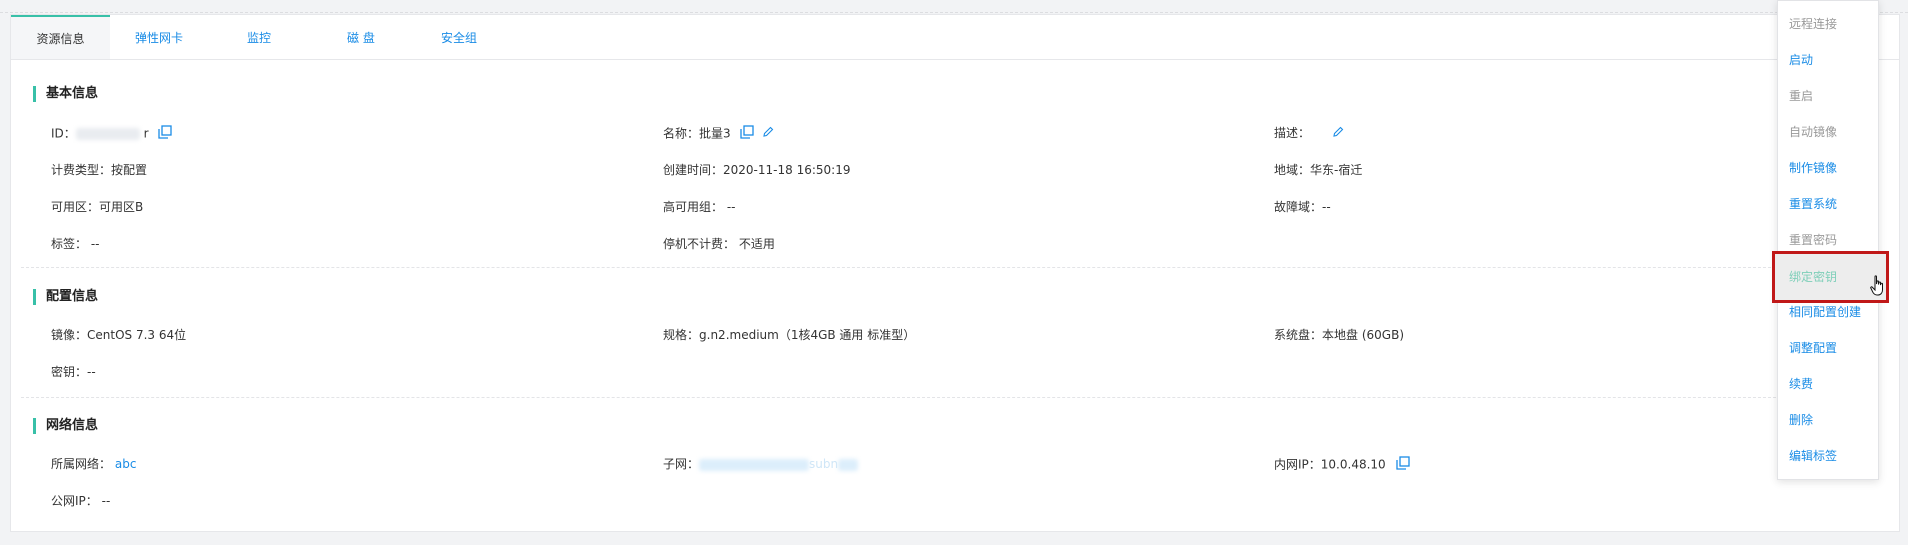  What do you see at coordinates (1353, 464) in the screenshot?
I see `privip-value: 10.0.48.10` at bounding box center [1353, 464].